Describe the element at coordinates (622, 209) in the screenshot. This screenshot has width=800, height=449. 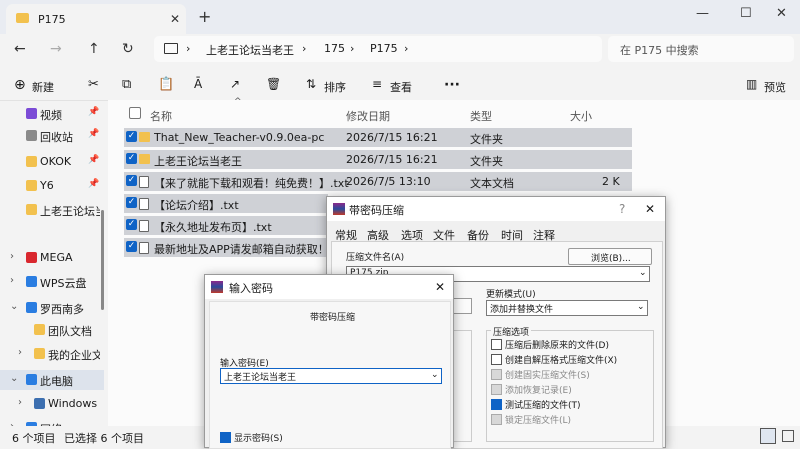
I see `help-icon: ?` at that location.